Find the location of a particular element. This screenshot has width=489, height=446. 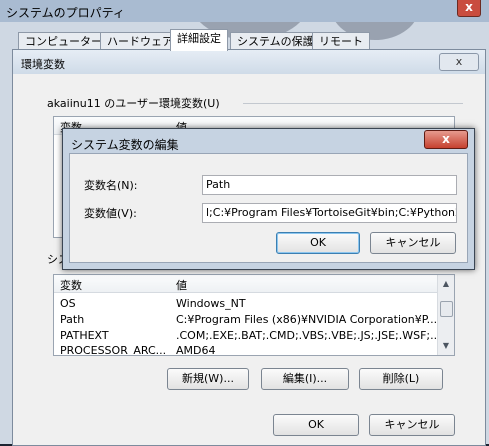

tab-label: 詳細設定 is located at coordinates (199, 38).